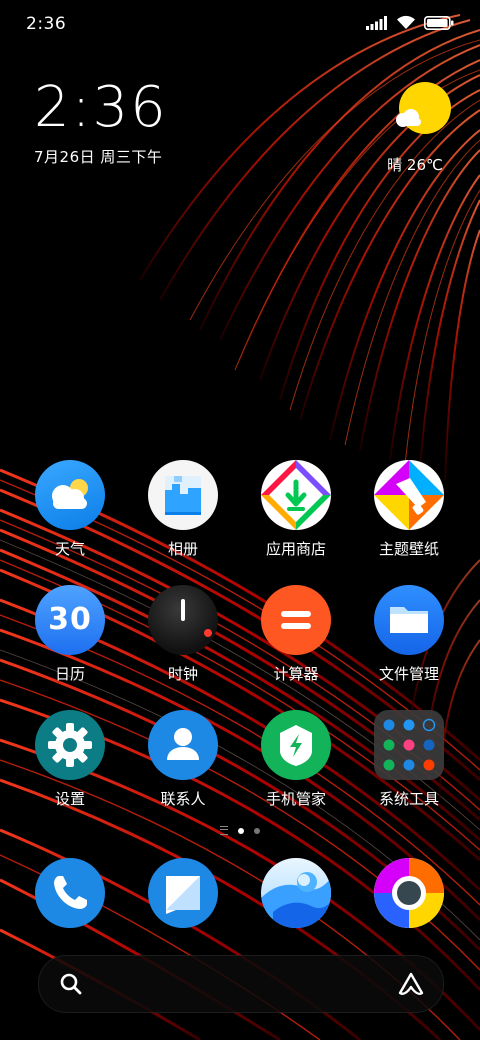 The image size is (480, 1040). Describe the element at coordinates (296, 620) in the screenshot. I see `calculator-icon` at that location.